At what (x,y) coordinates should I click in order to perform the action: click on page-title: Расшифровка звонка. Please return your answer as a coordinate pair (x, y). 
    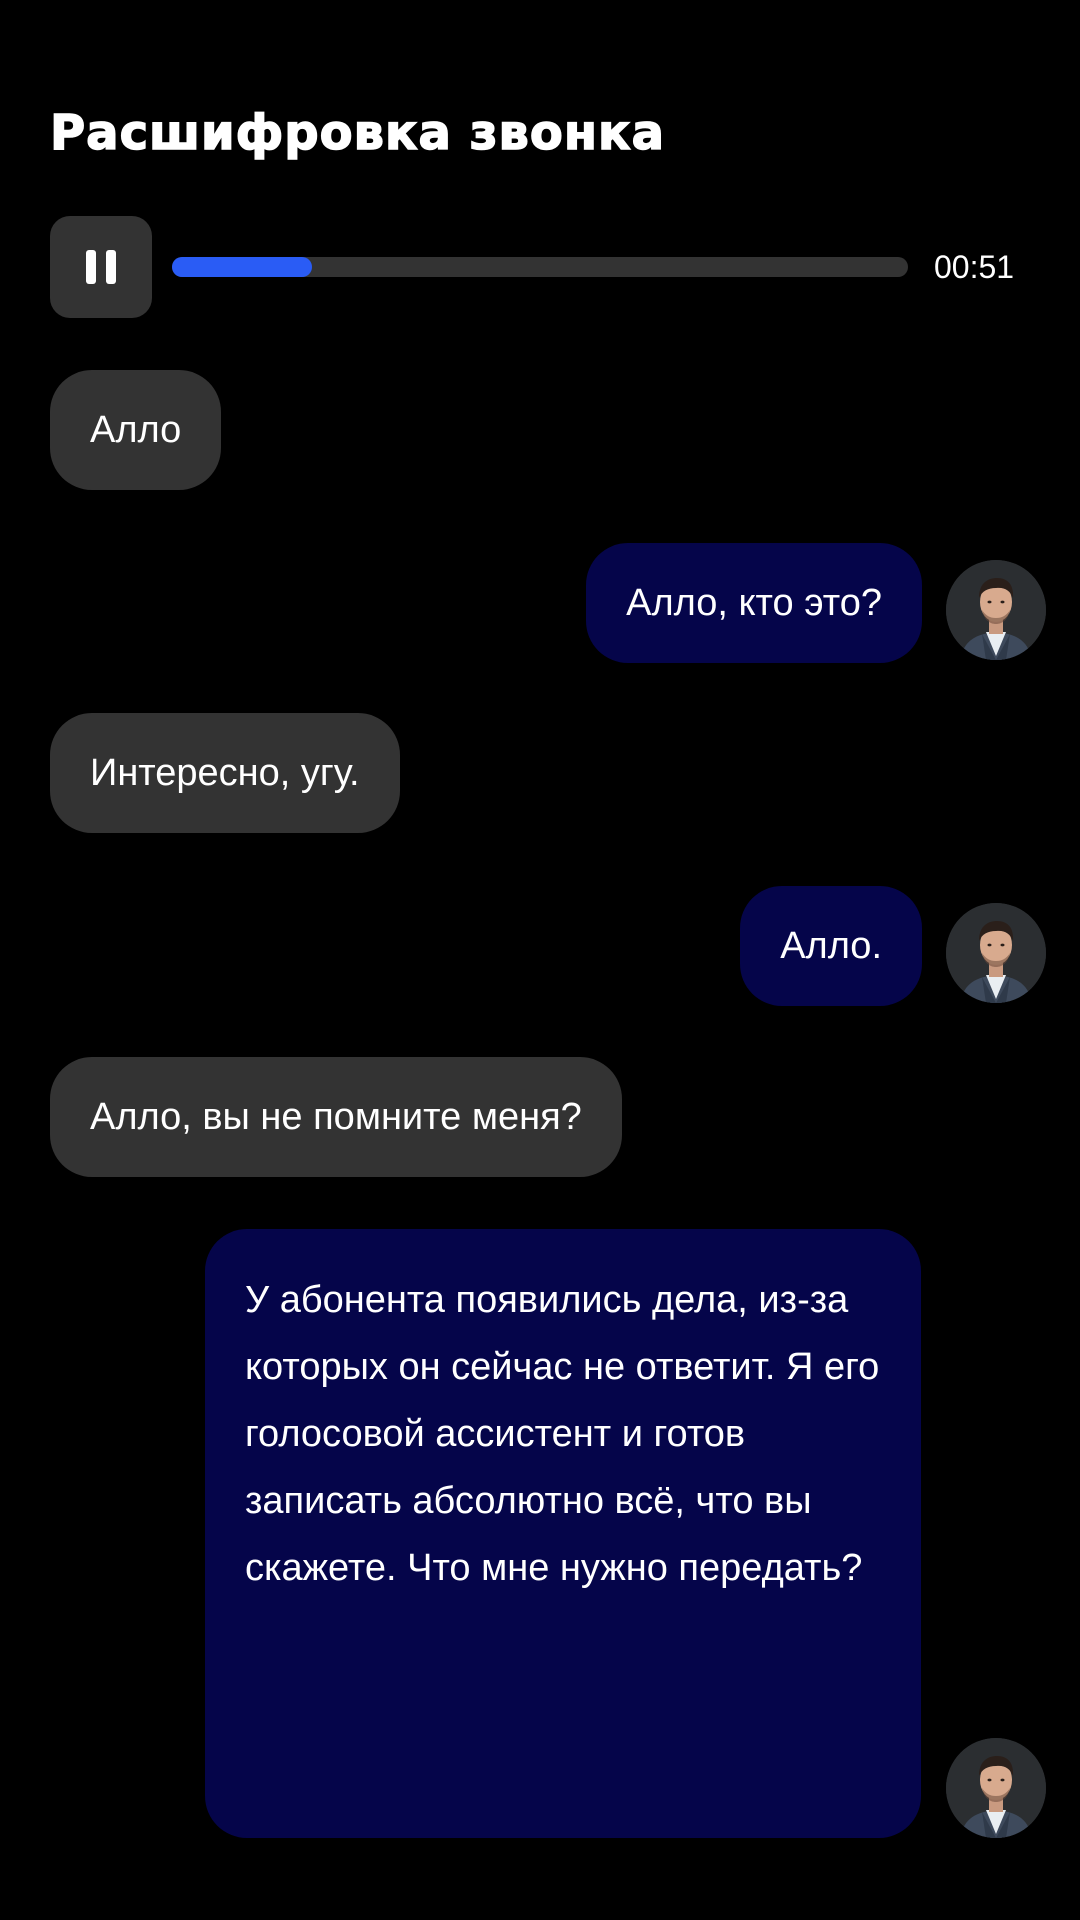
    Looking at the image, I should click on (357, 133).